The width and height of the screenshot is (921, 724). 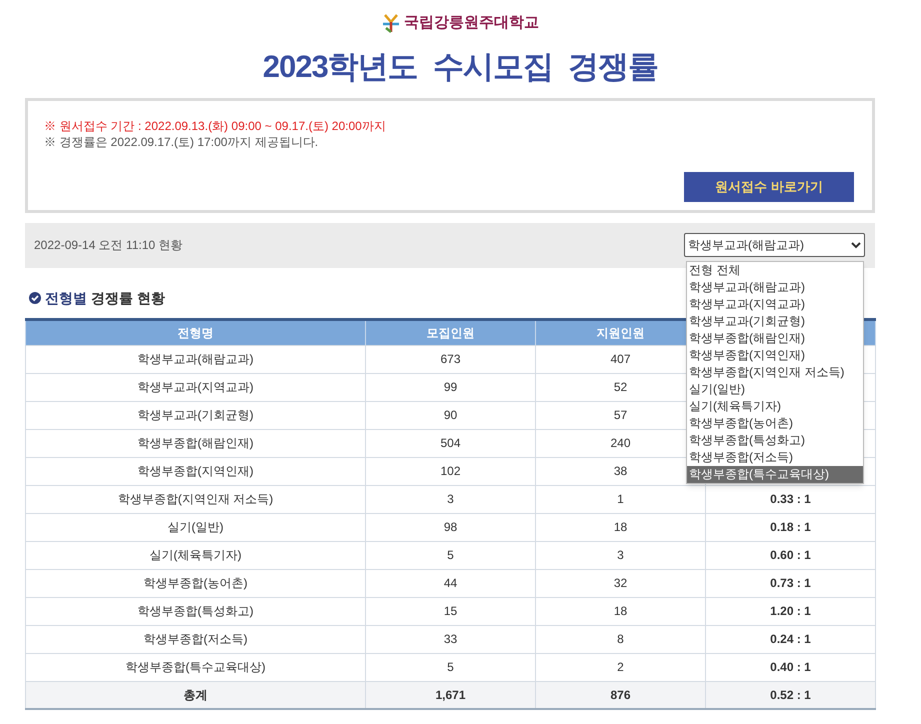 I want to click on table-cell: 240, so click(x=620, y=443).